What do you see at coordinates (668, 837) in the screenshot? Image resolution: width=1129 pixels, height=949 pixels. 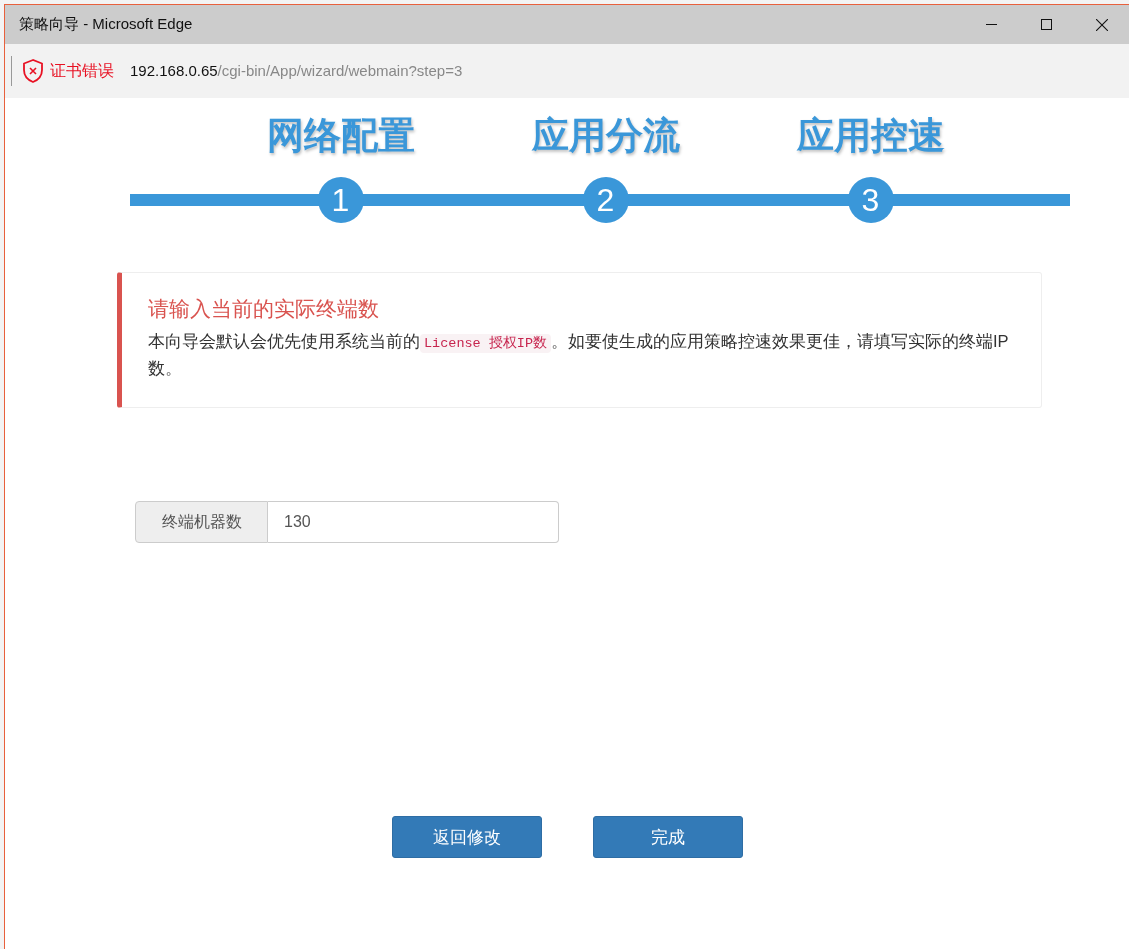 I see `finish-button: 完成` at bounding box center [668, 837].